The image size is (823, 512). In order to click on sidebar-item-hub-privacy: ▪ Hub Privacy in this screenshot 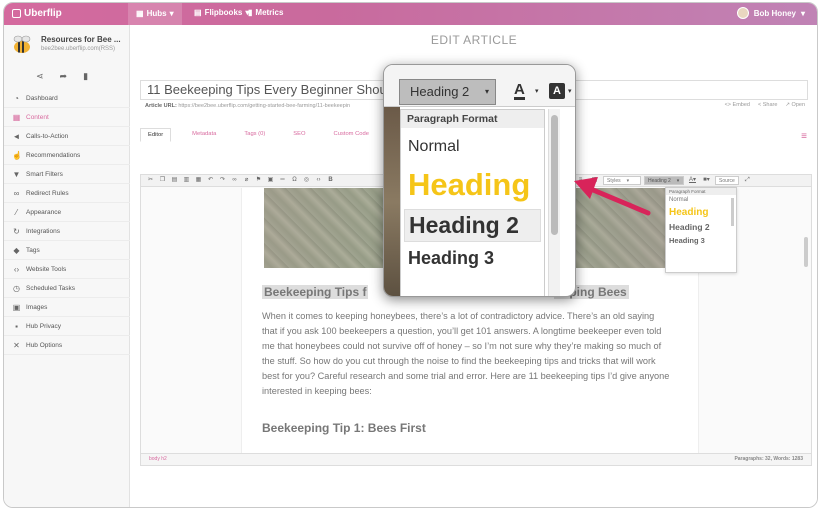, I will do `click(67, 326)`.